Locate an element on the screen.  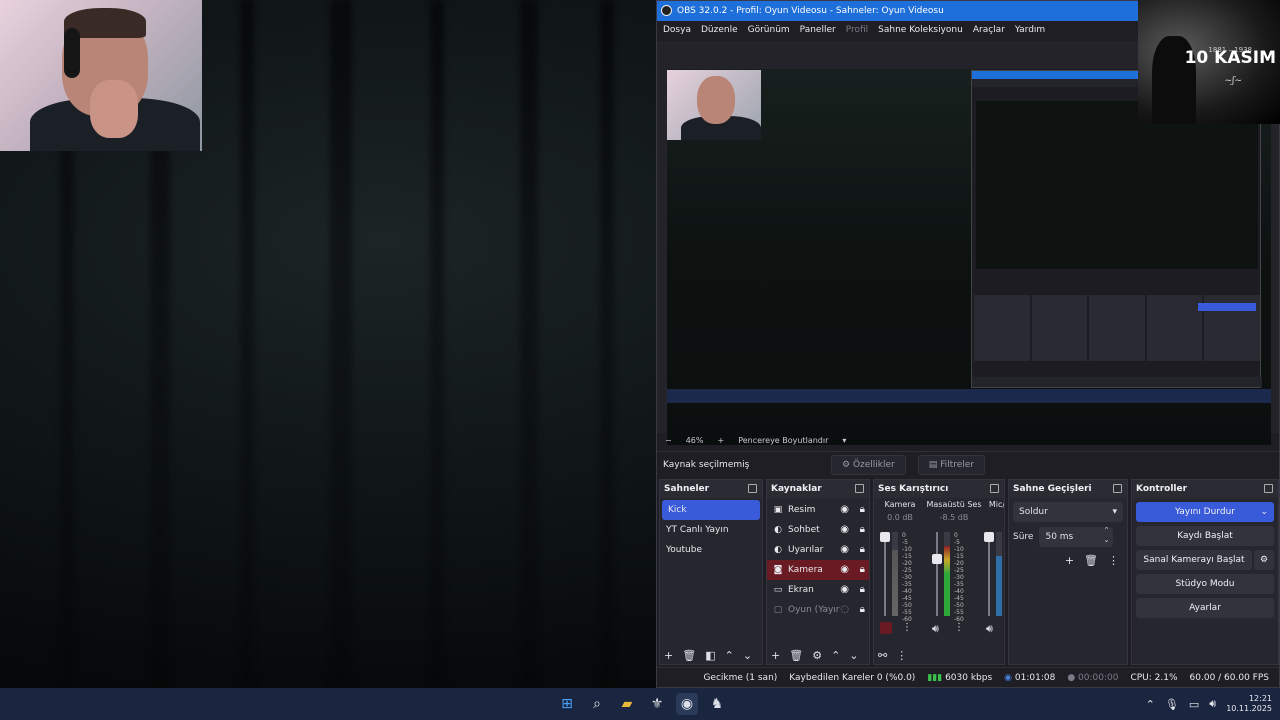
clock: 12:21 10.11.2025 is located at coordinates (1249, 704).